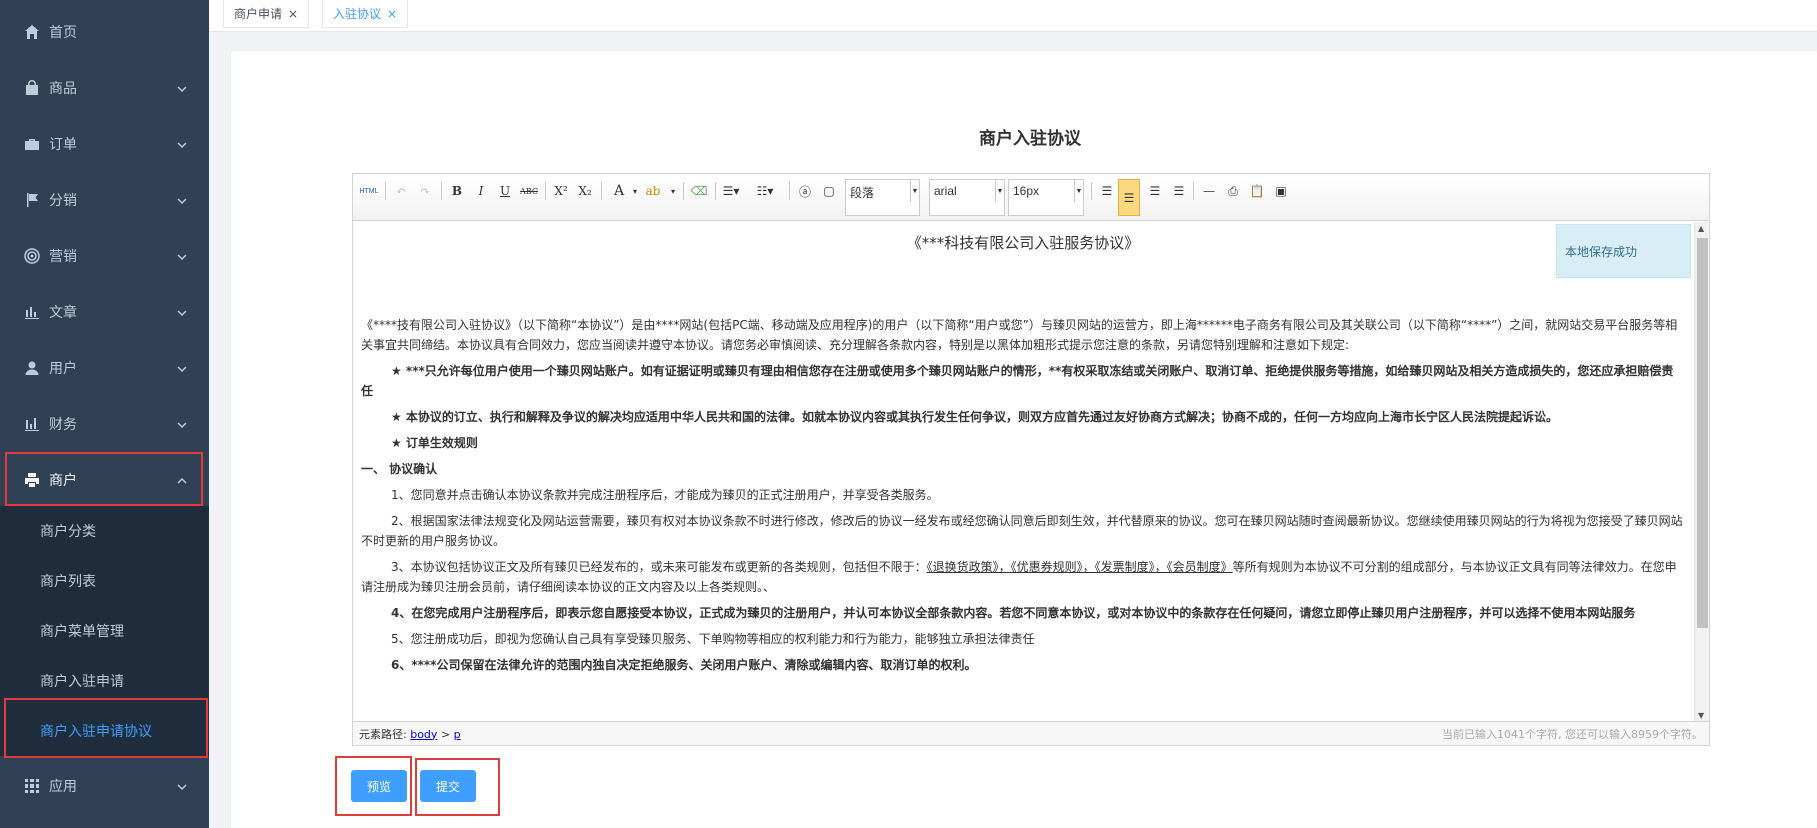 This screenshot has width=1817, height=828. I want to click on target-icon, so click(32, 256).